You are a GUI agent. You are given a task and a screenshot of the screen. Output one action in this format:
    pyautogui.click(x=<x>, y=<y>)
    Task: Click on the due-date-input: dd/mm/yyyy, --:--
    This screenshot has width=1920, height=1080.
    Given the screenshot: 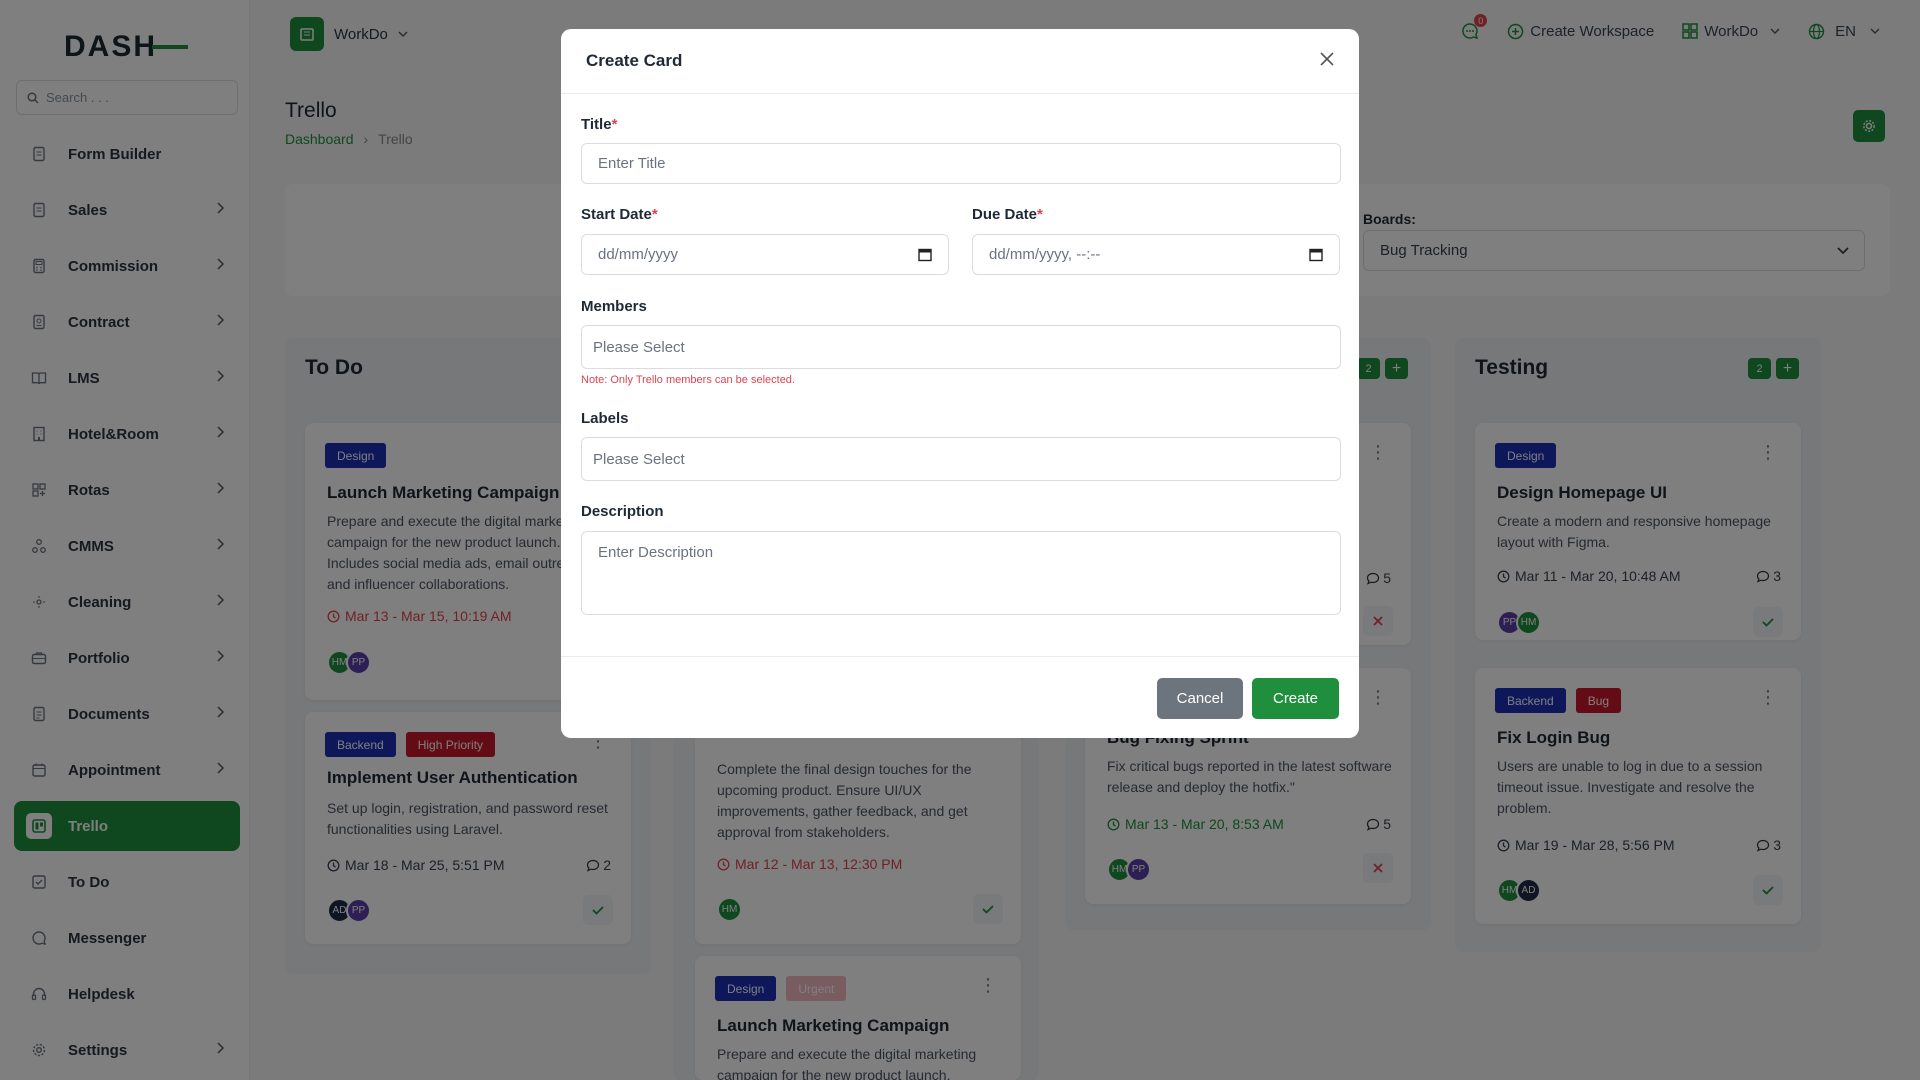 What is the action you would take?
    pyautogui.click(x=1156, y=254)
    